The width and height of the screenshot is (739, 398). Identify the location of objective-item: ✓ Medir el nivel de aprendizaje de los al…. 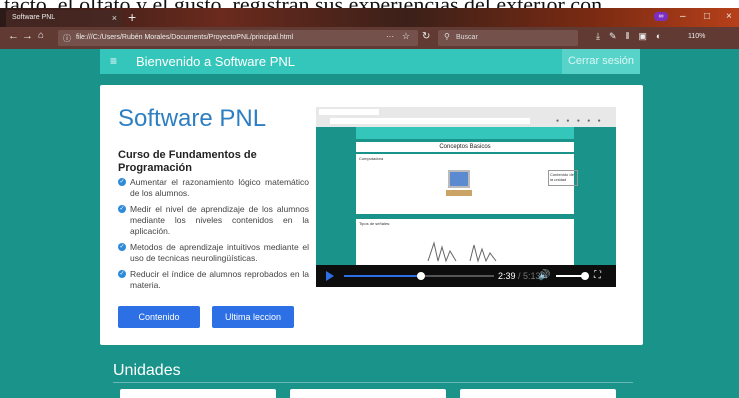
(213, 220).